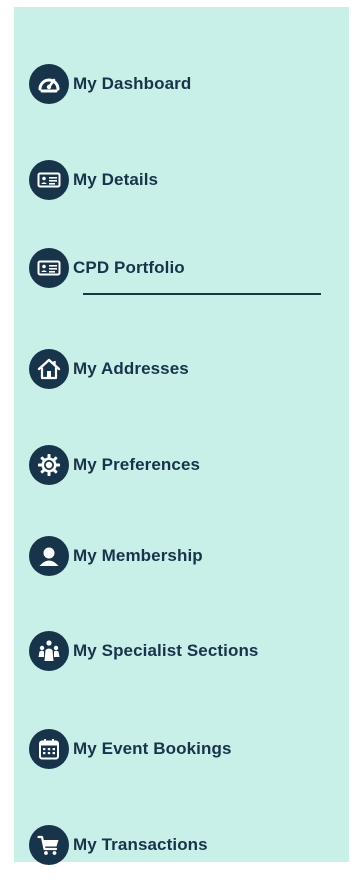 This screenshot has height=881, width=351. What do you see at coordinates (49, 651) in the screenshot?
I see `specialist-icon` at bounding box center [49, 651].